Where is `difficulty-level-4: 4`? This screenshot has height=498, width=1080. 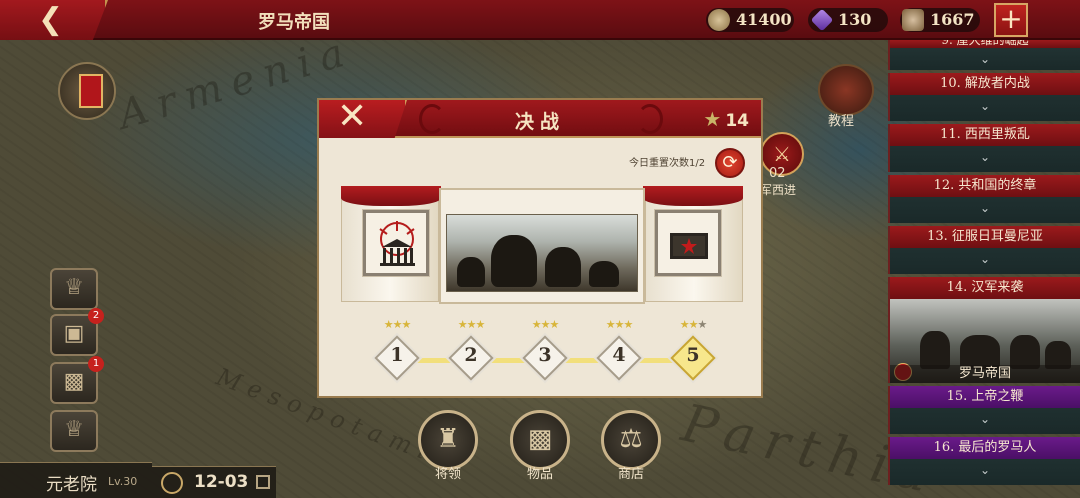 difficulty-level-4: 4 is located at coordinates (619, 358).